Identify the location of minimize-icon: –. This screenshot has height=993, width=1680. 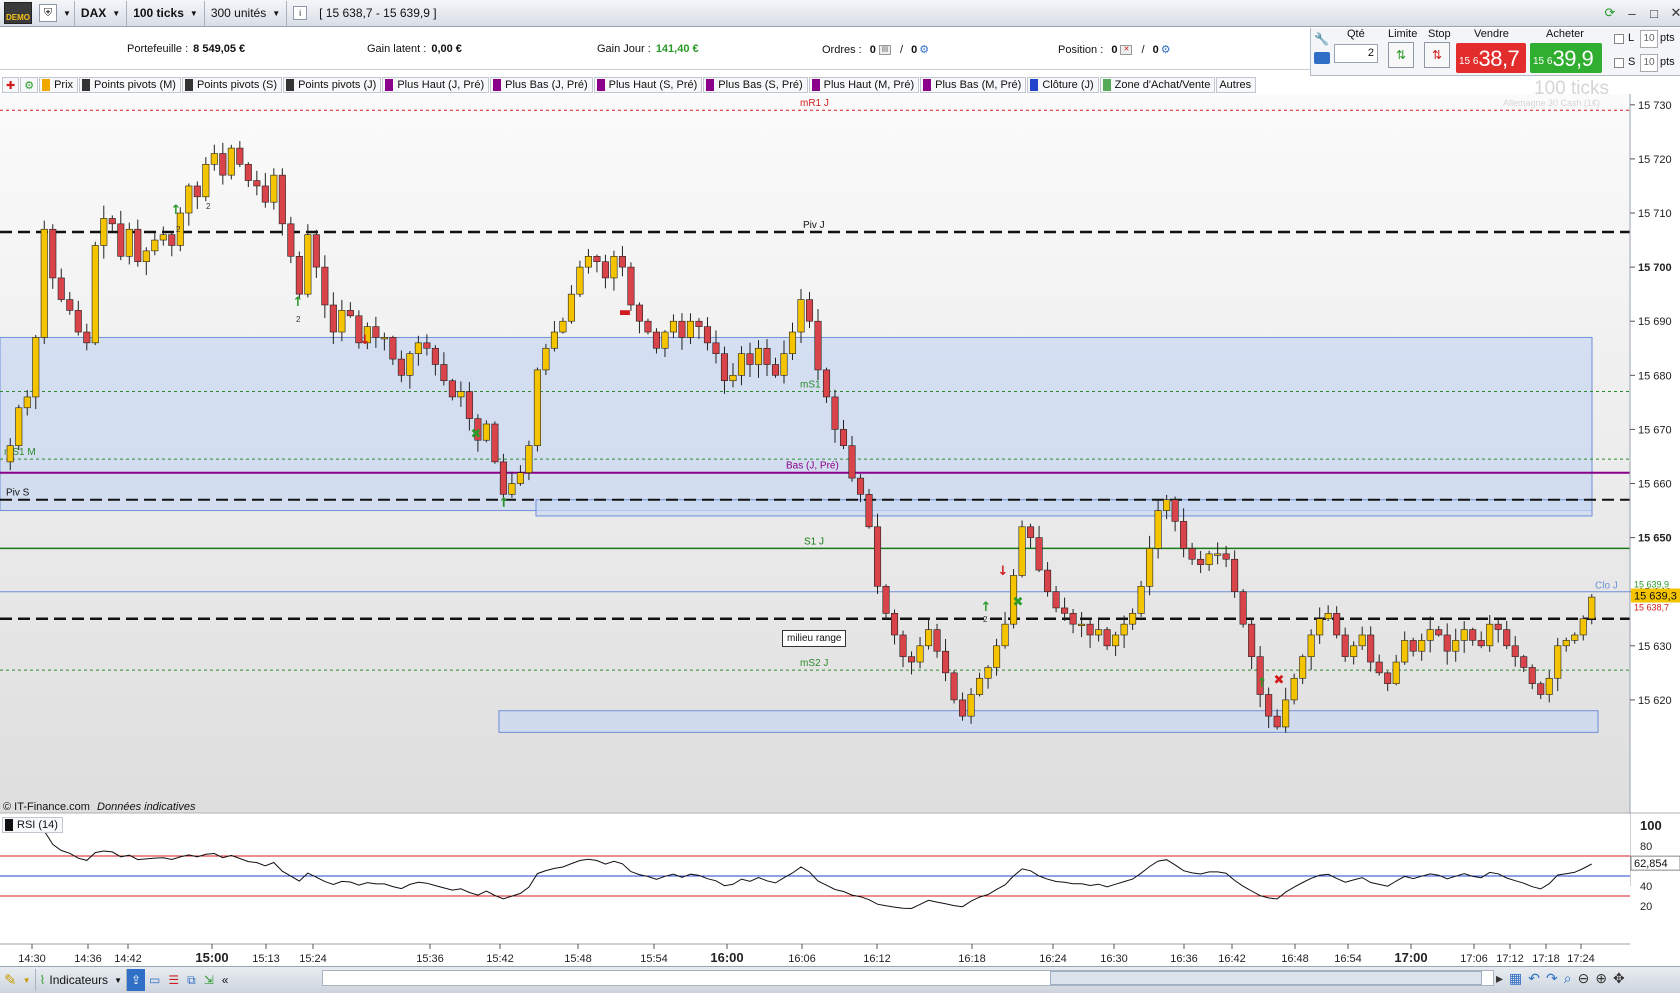
(1632, 13).